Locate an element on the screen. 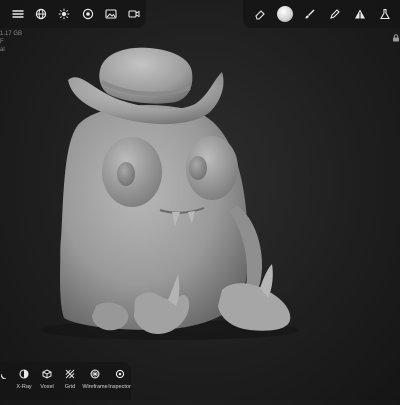 The height and width of the screenshot is (405, 400). menu-button is located at coordinates (17, 14).